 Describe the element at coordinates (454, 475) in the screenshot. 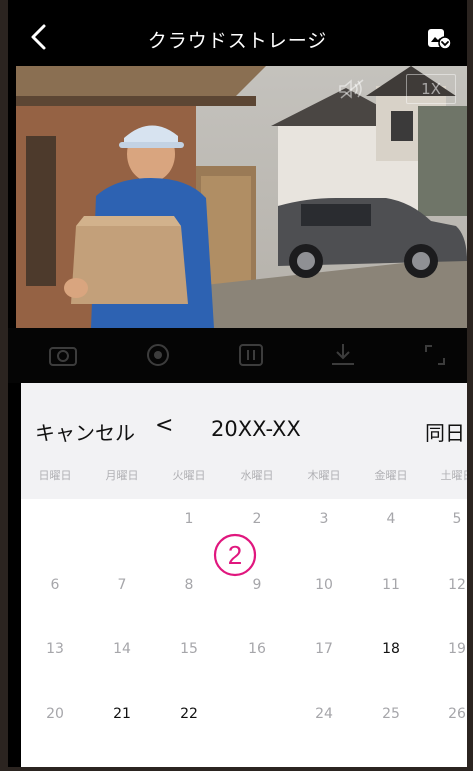

I see `weekday-label: 土曜日` at that location.